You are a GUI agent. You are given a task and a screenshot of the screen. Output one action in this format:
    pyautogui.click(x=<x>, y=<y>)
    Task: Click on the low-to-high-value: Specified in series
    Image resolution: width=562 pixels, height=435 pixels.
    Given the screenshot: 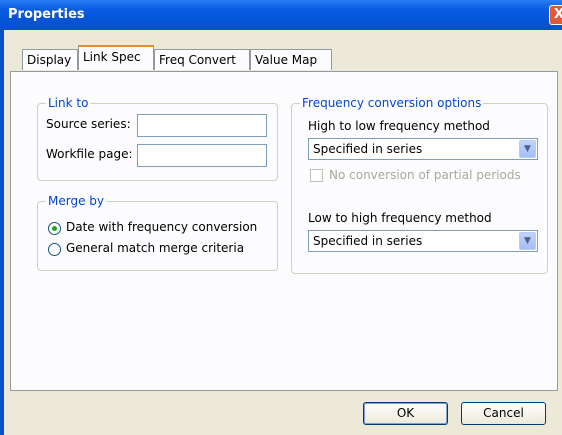 What is the action you would take?
    pyautogui.click(x=368, y=241)
    